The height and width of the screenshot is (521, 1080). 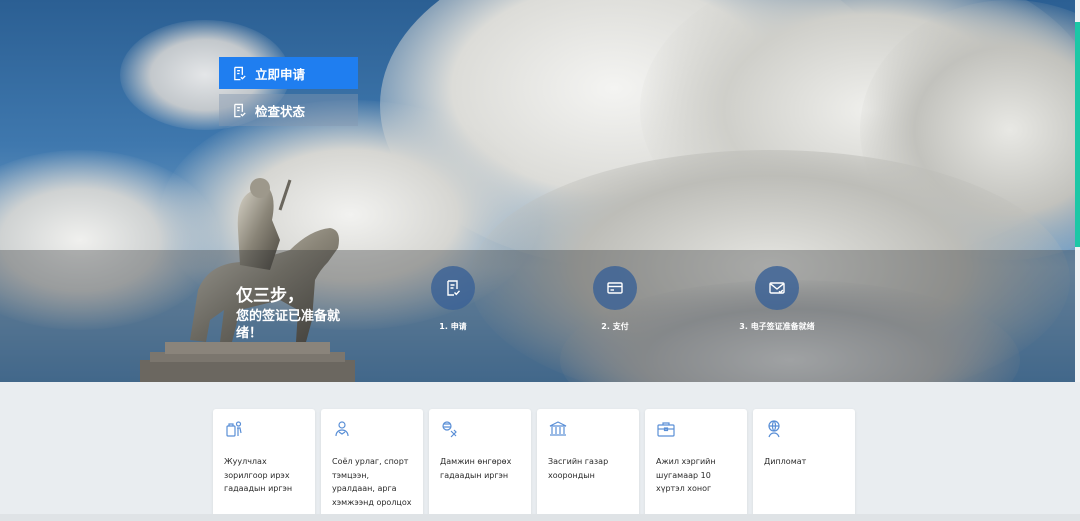 I want to click on check-status-label: 检查状态, so click(x=280, y=111).